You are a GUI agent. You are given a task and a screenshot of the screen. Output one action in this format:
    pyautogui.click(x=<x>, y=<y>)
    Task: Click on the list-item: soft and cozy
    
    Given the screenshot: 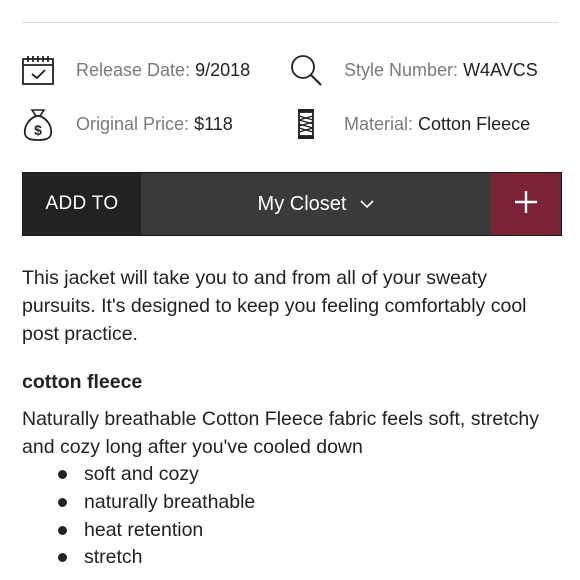 What is the action you would take?
    pyautogui.click(x=138, y=475)
    